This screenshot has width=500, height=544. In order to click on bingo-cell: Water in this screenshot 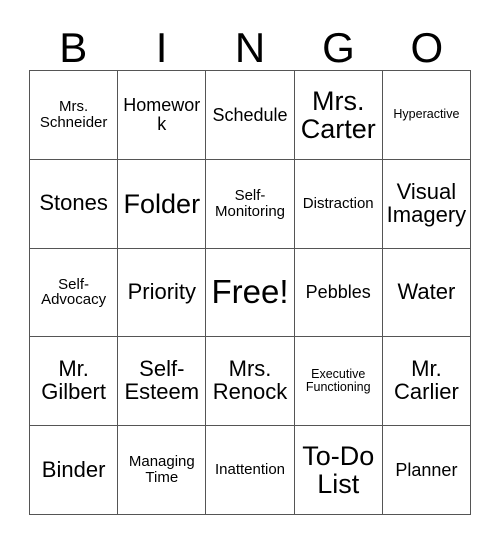, I will do `click(427, 293)`.